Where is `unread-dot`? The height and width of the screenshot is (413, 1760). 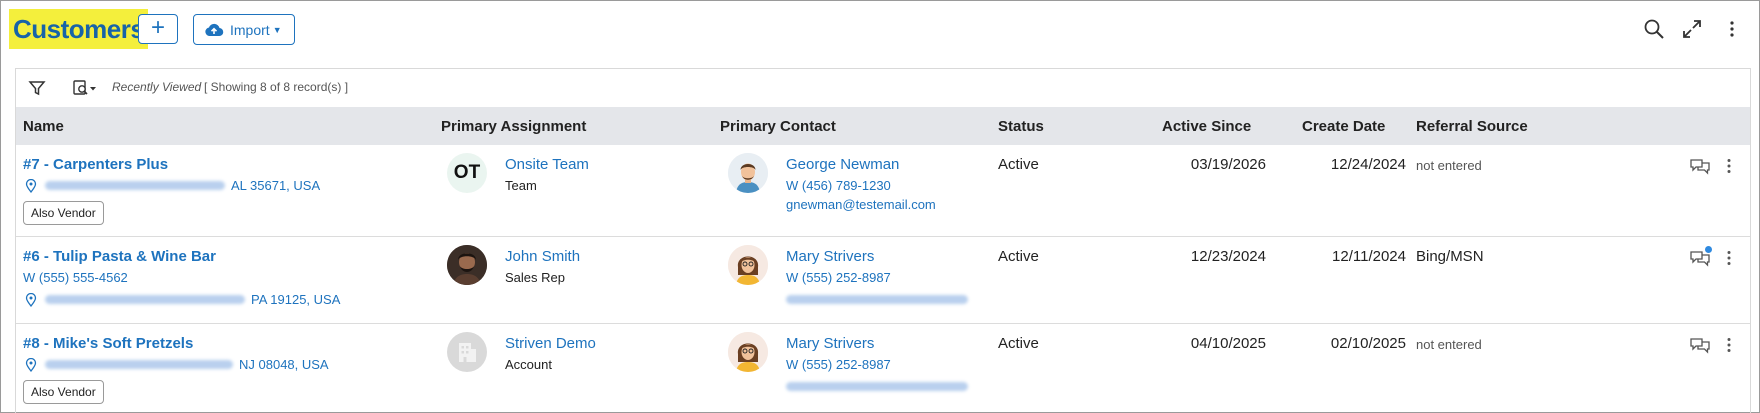 unread-dot is located at coordinates (1708, 249).